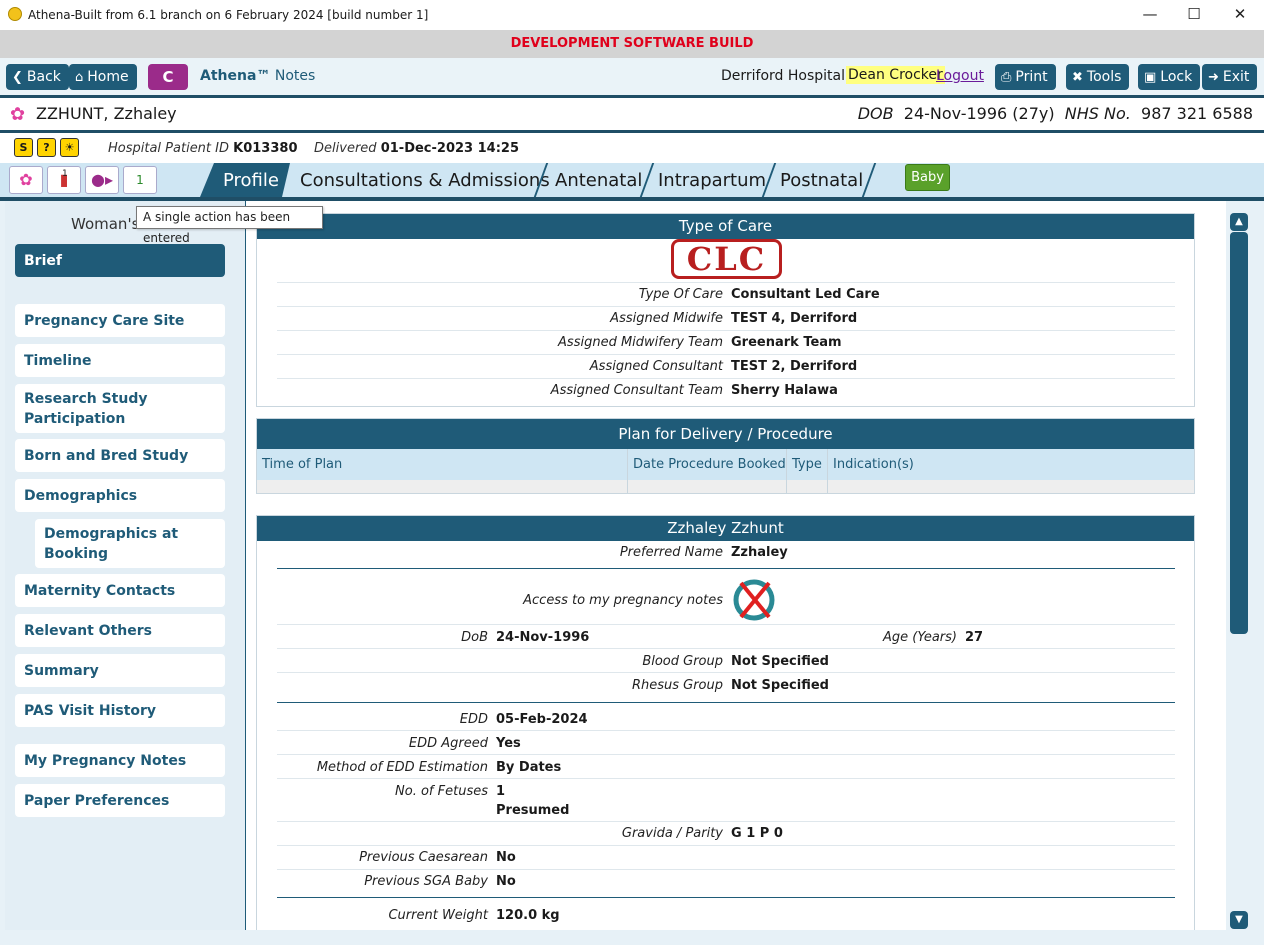 This screenshot has width=1264, height=945. Describe the element at coordinates (120, 630) in the screenshot. I see `sidebar-item-relevant-others: Relevant Others` at that location.